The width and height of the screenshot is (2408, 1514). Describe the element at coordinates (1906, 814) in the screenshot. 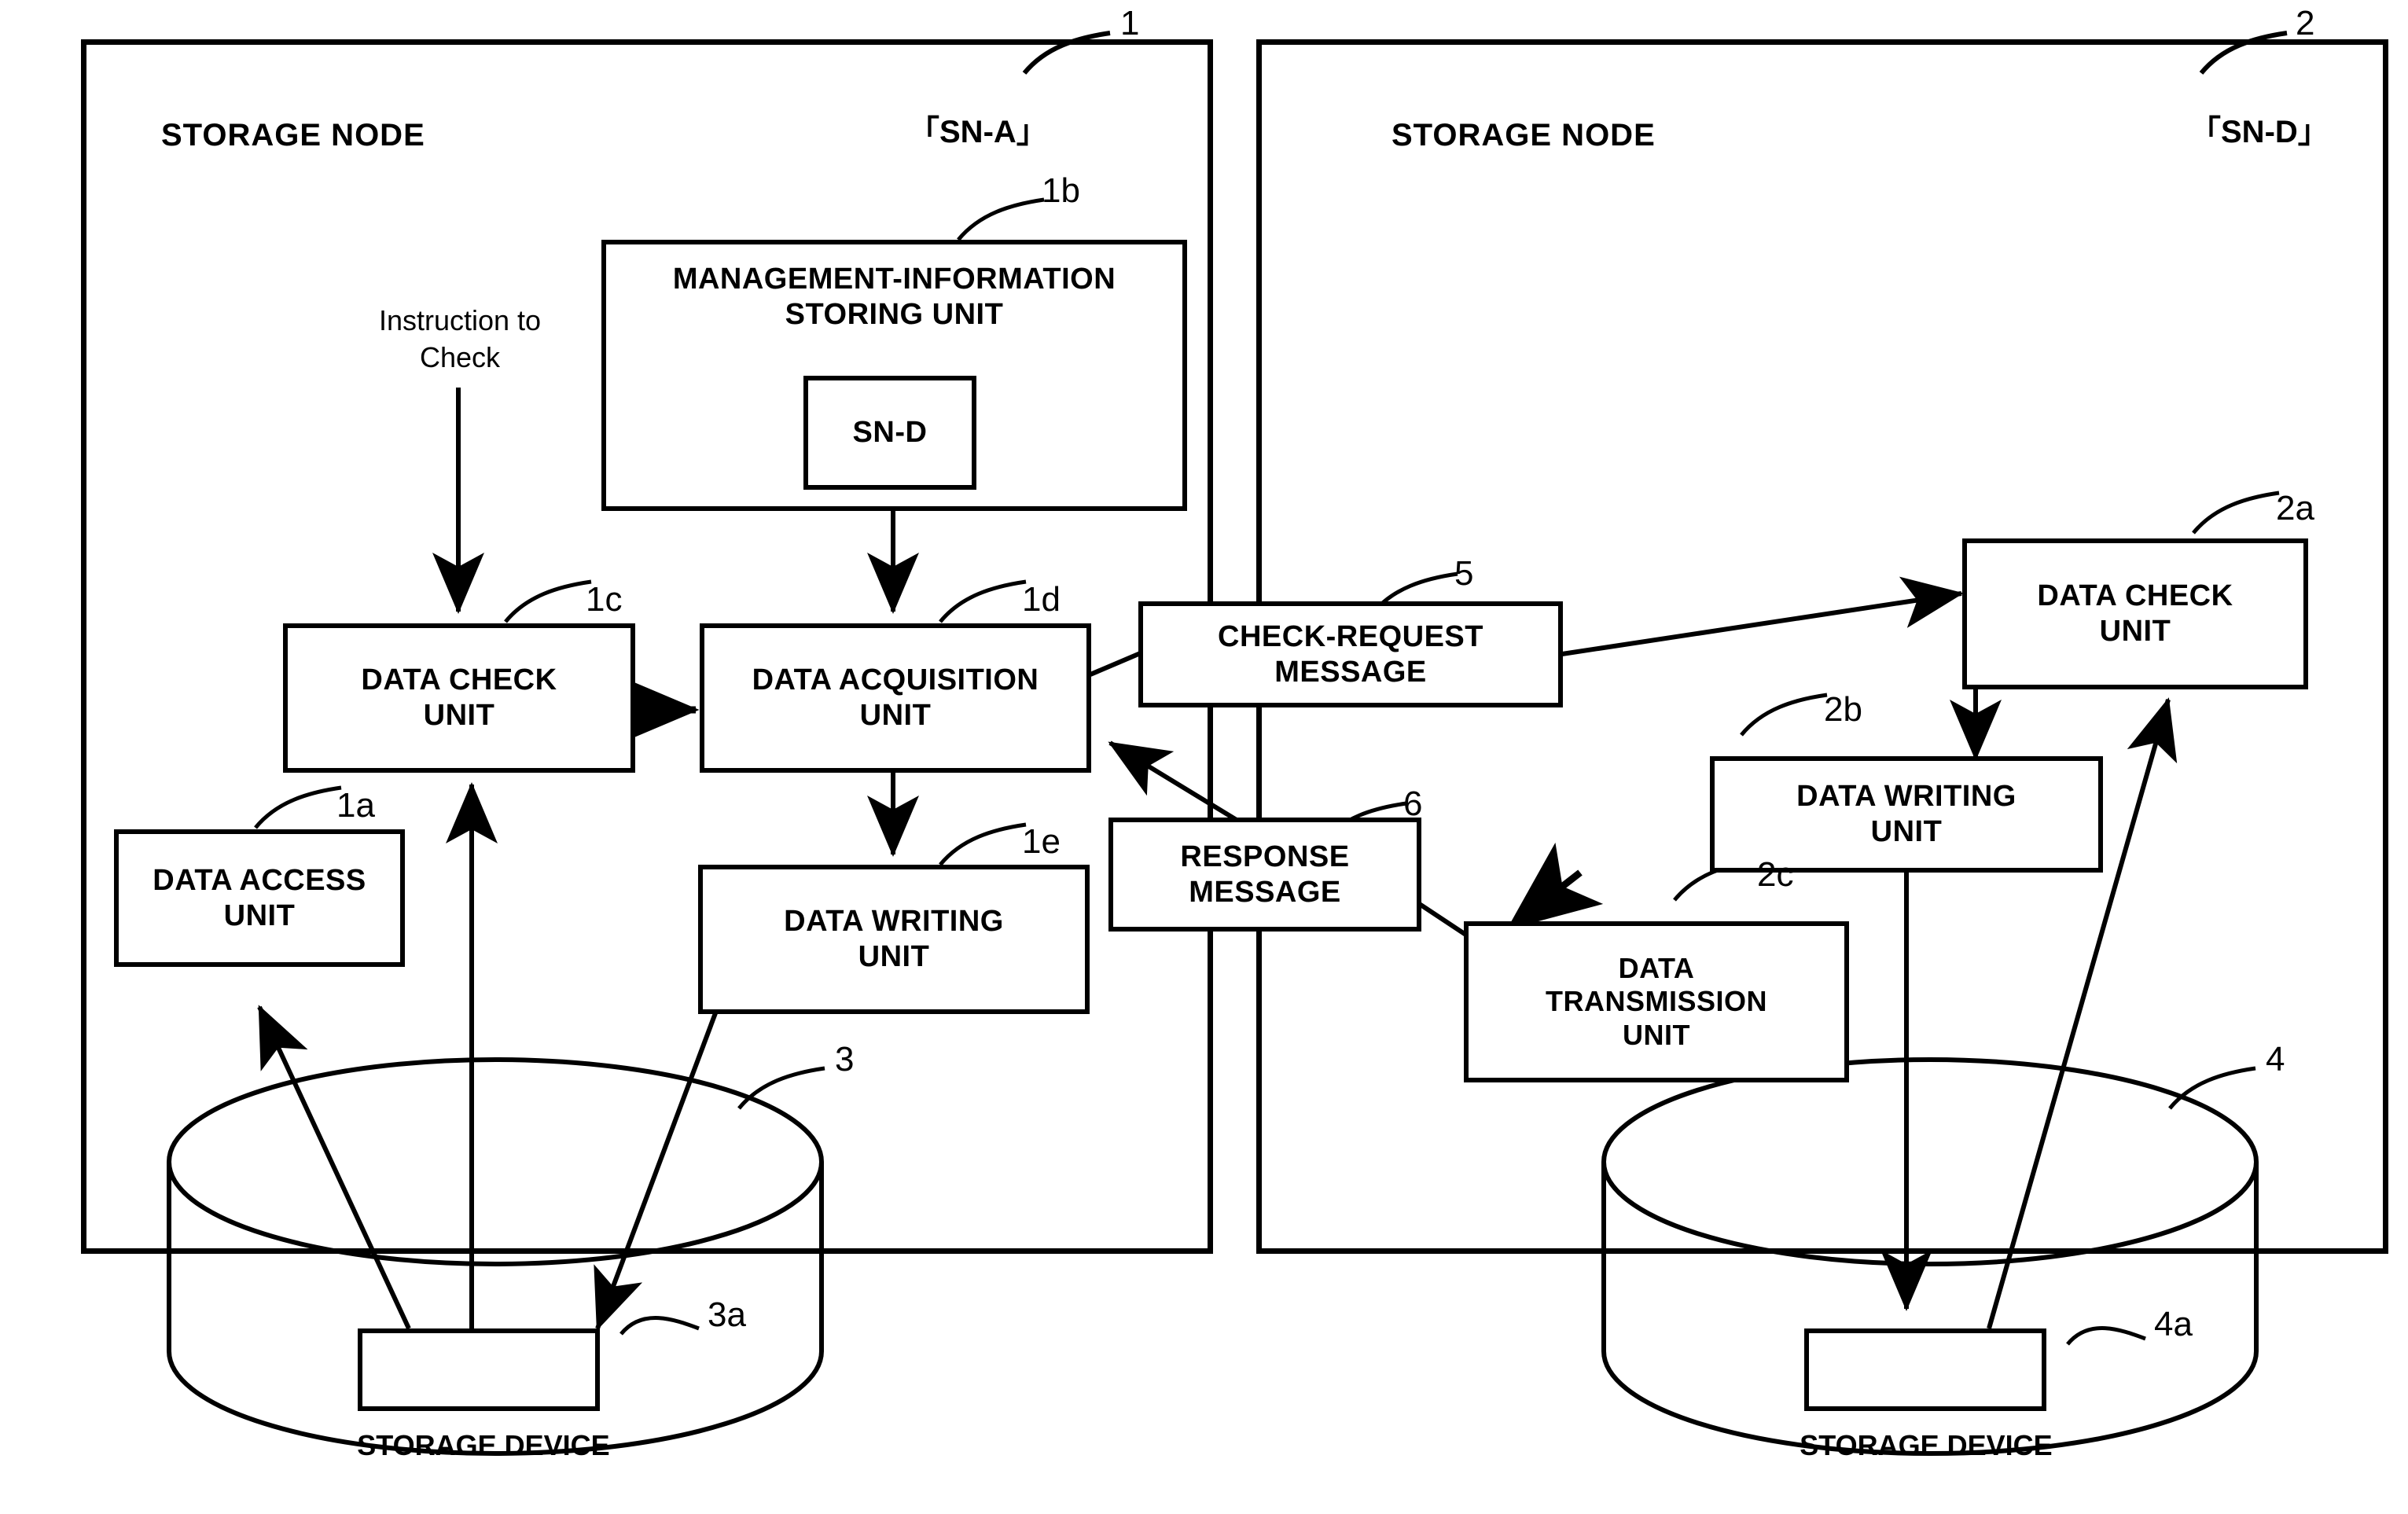

I see `right-data-writing-unit-label: DATA WRITING UNIT` at that location.